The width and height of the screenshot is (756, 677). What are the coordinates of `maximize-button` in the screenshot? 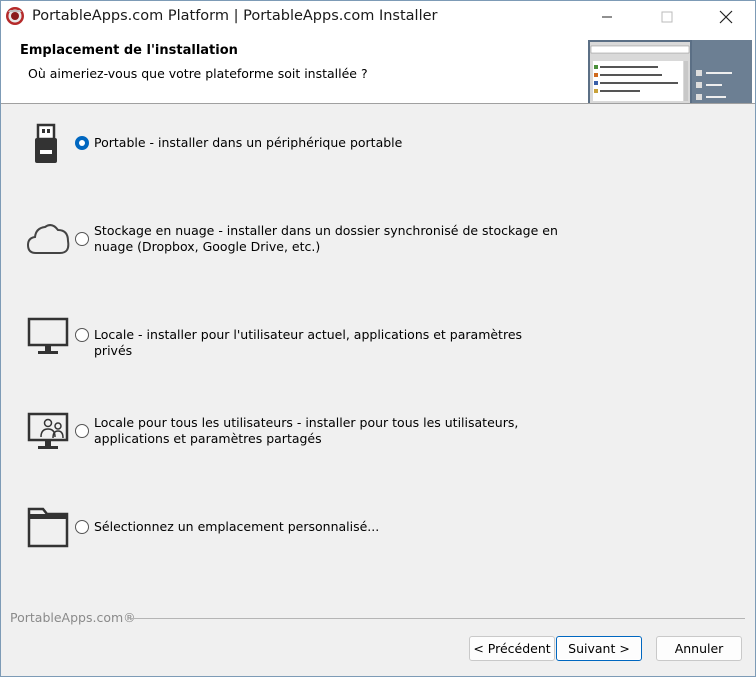 It's located at (667, 17).